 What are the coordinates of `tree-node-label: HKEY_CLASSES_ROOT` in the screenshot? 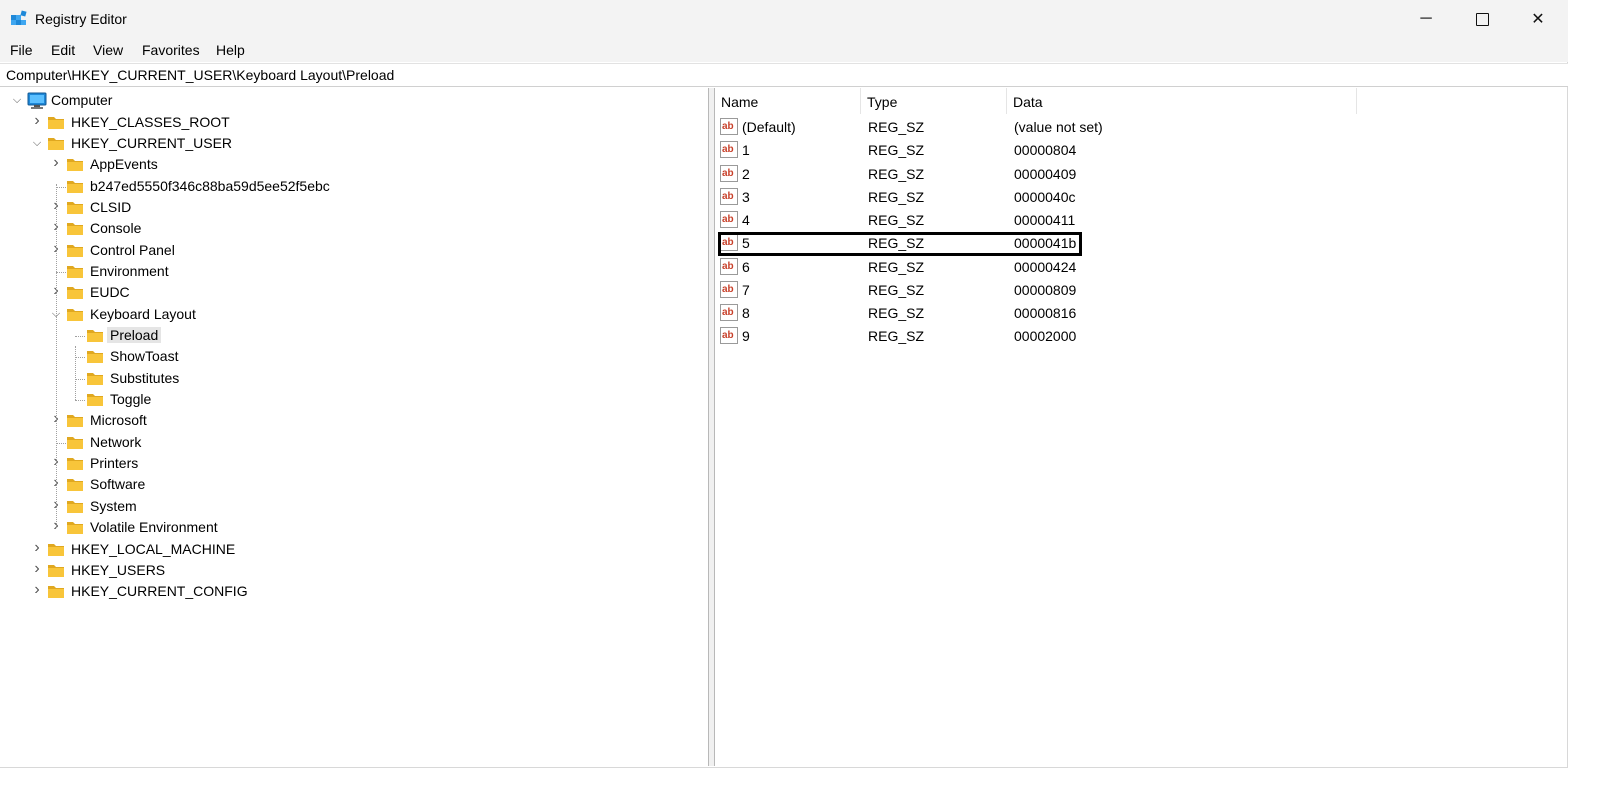 It's located at (150, 122).